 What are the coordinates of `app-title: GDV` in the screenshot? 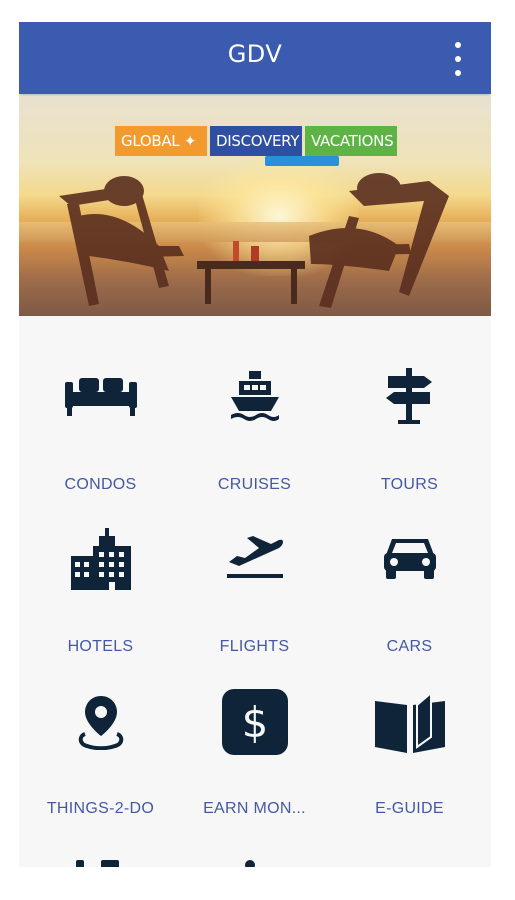 It's located at (255, 54).